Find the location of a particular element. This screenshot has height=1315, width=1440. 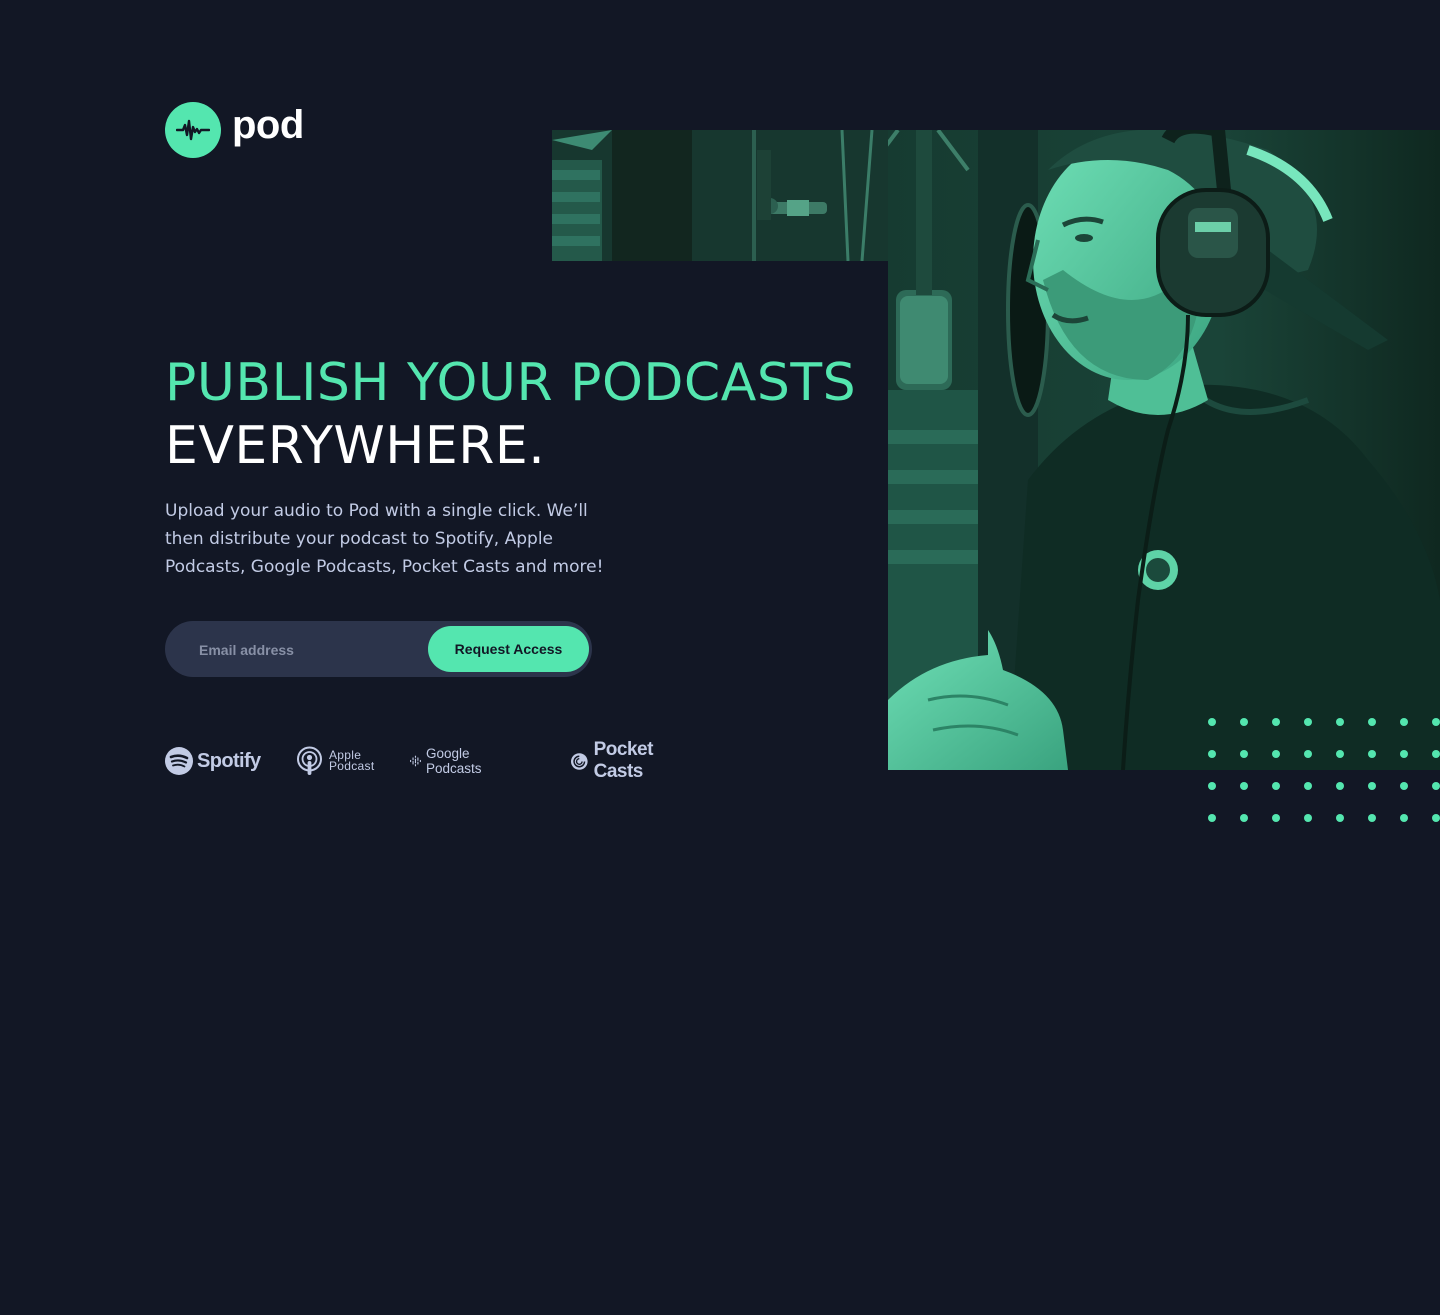

spotify-logo: Spotify is located at coordinates (213, 761).